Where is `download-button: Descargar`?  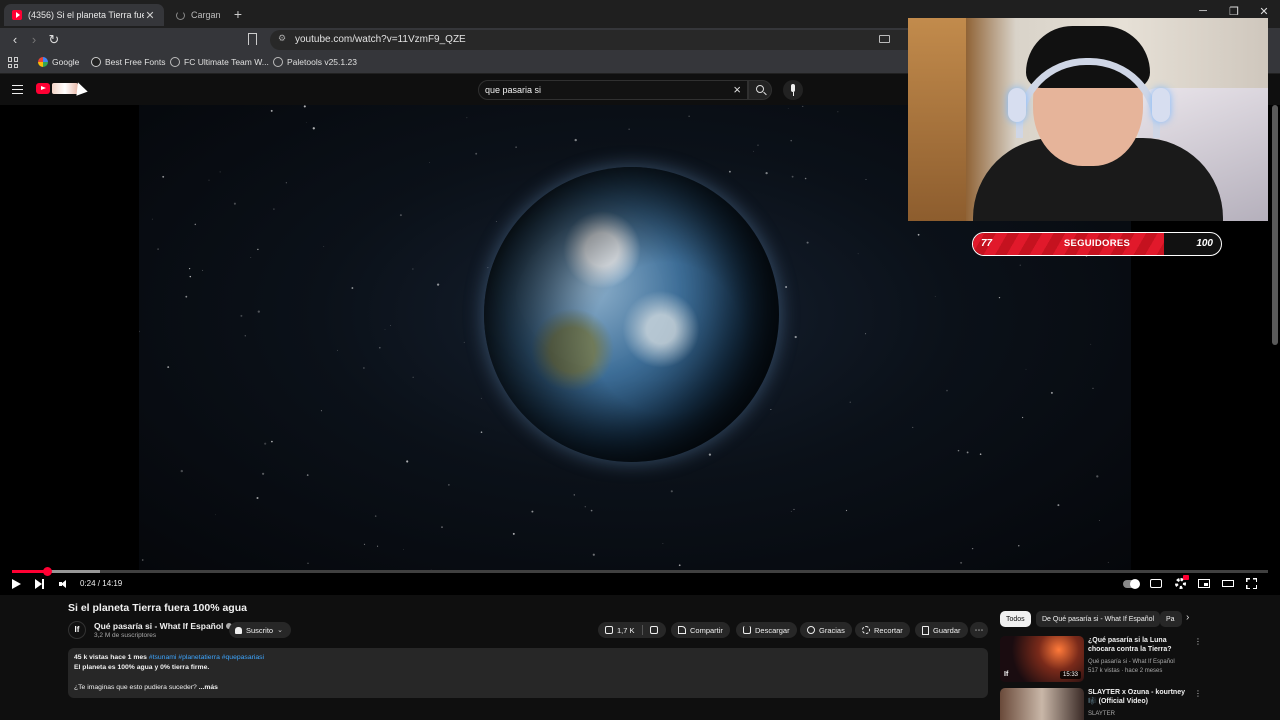
download-button: Descargar is located at coordinates (766, 630).